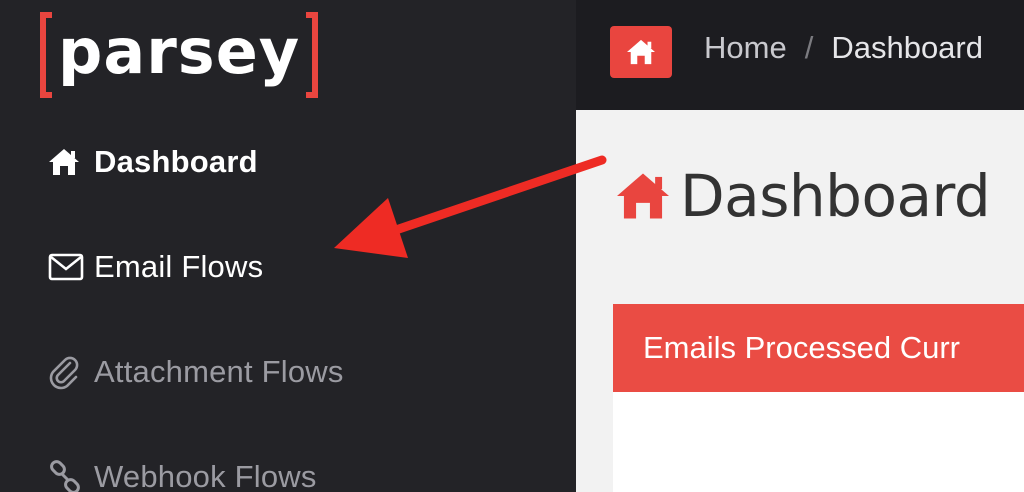 This screenshot has width=1024, height=492. I want to click on page-title-text: Dashboard, so click(835, 196).